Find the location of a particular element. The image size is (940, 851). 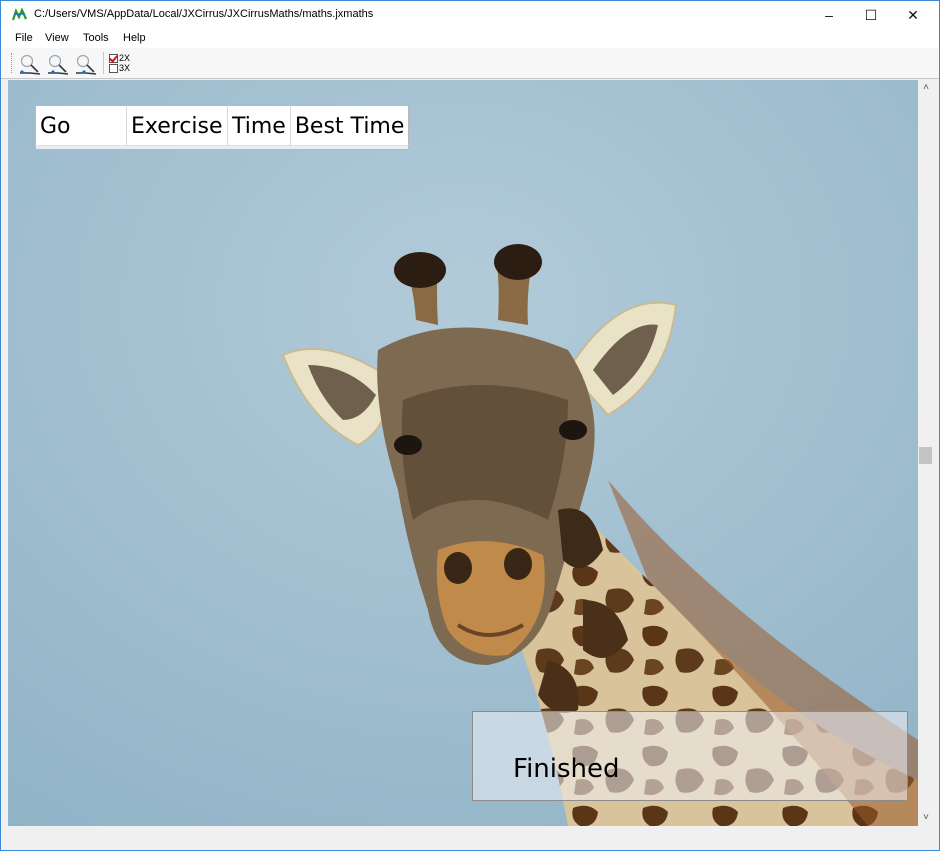

close-button: ✕ is located at coordinates (913, 15).